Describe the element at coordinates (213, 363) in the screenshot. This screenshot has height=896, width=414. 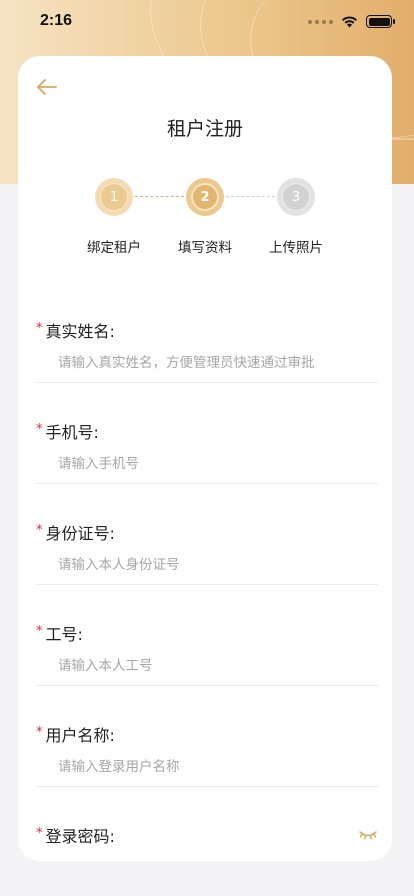
I see `real-name-input` at that location.